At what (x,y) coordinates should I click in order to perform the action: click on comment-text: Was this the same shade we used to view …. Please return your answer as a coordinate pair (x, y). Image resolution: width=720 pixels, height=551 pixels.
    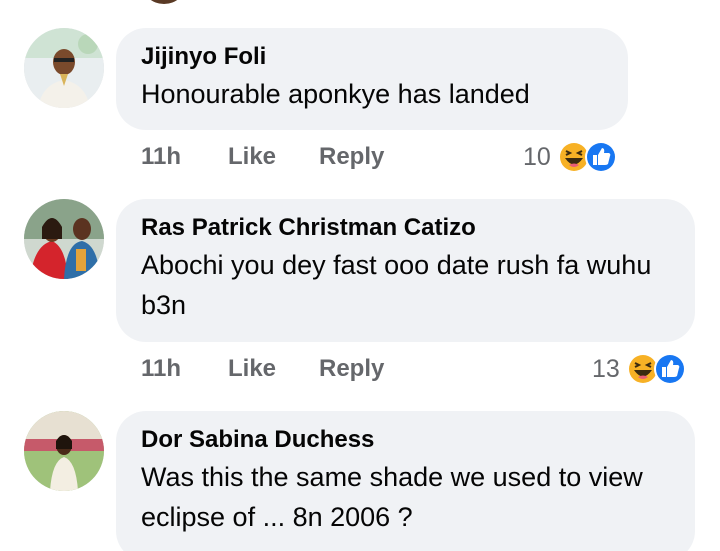
    Looking at the image, I should click on (392, 497).